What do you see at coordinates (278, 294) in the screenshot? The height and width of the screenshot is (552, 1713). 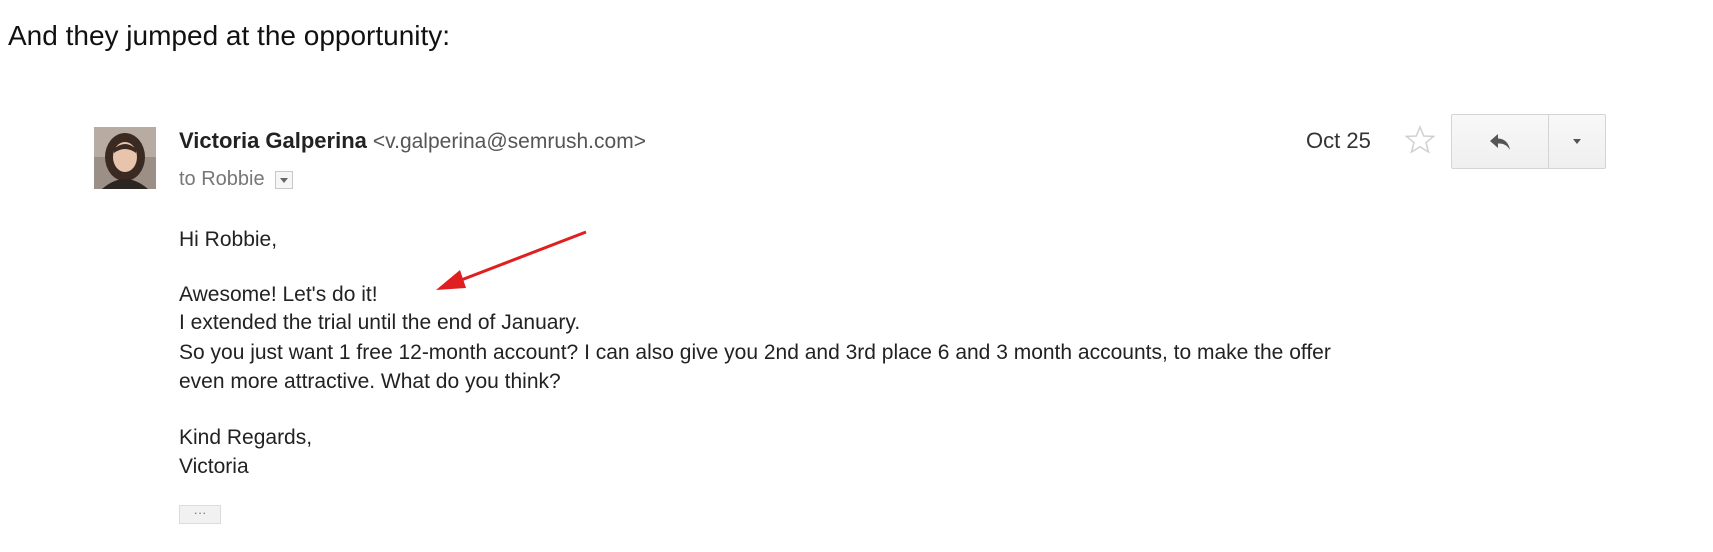 I see `email-body-line: Awesome! Let's do it!` at bounding box center [278, 294].